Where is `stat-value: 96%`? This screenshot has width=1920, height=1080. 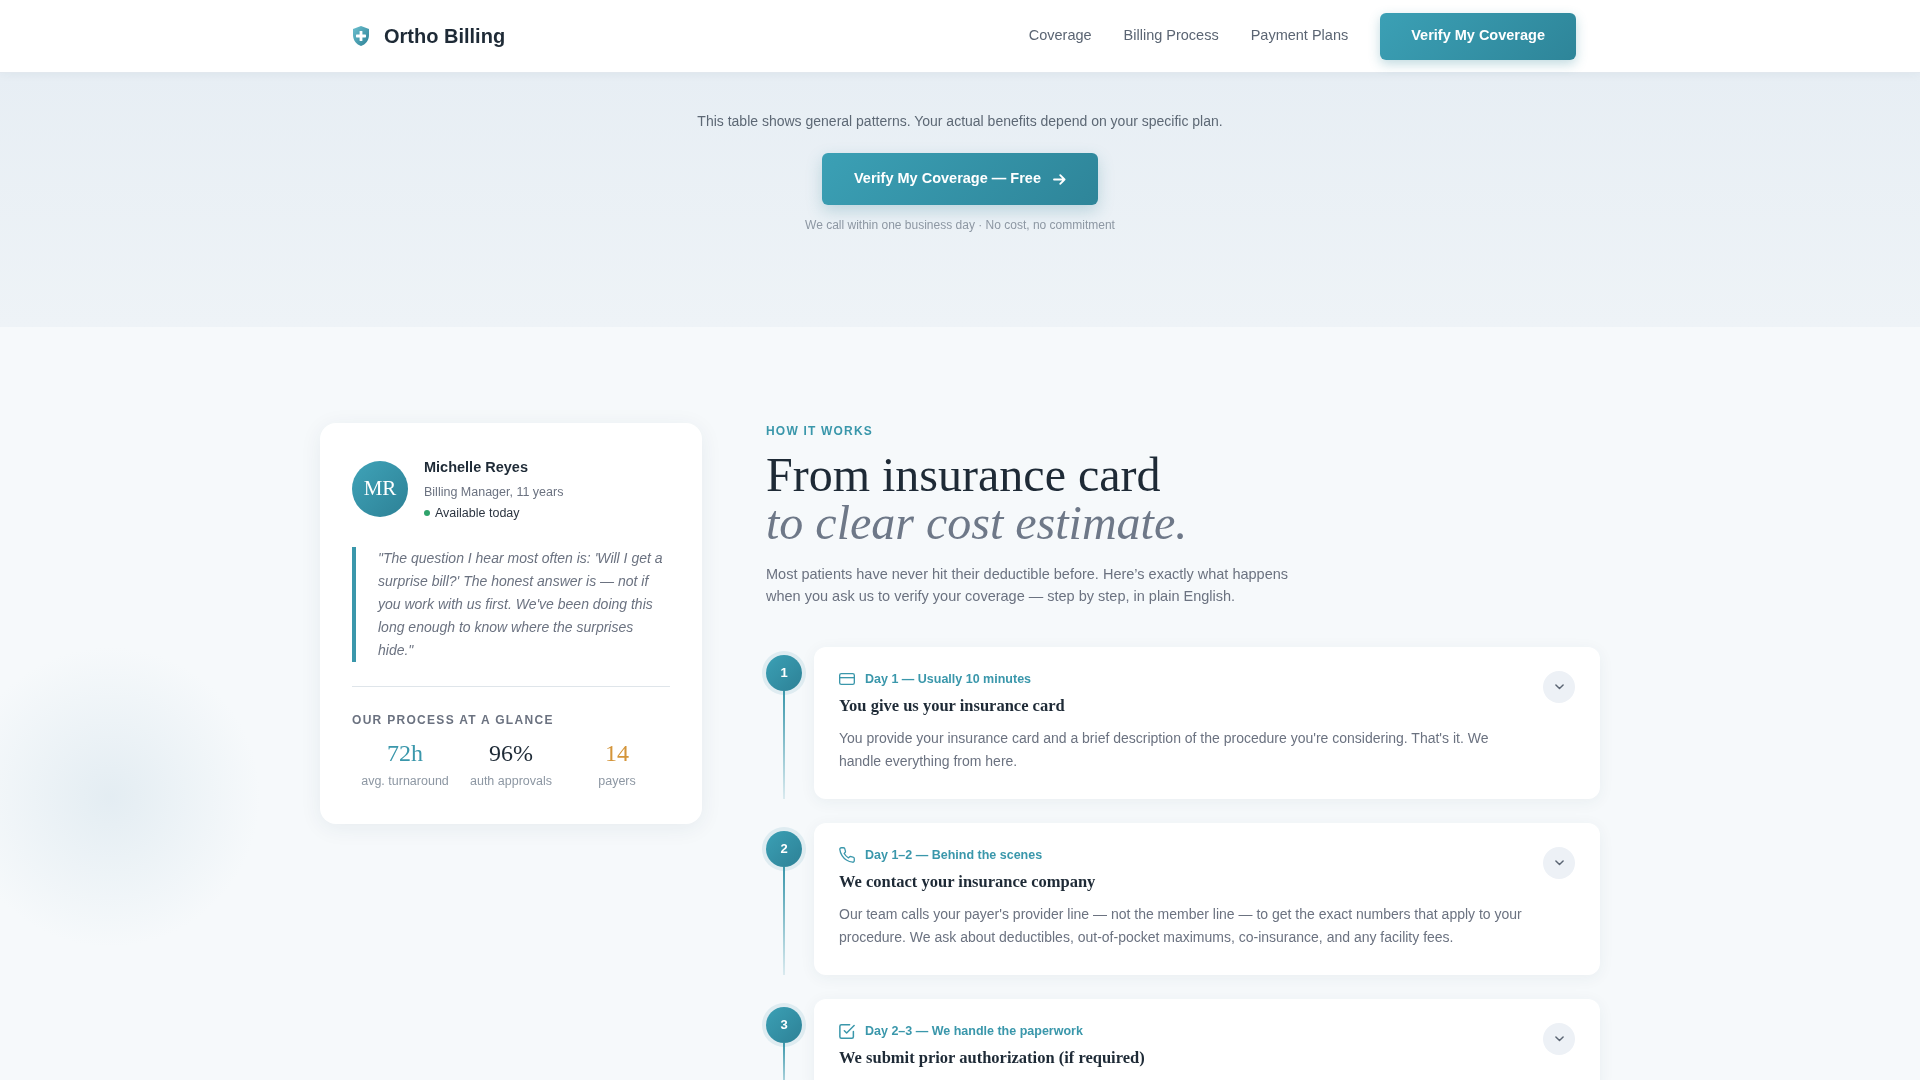
stat-value: 96% is located at coordinates (511, 753).